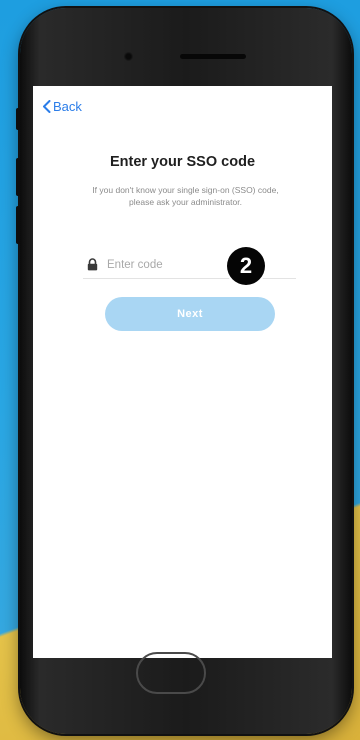  I want to click on back-button: Back, so click(62, 106).